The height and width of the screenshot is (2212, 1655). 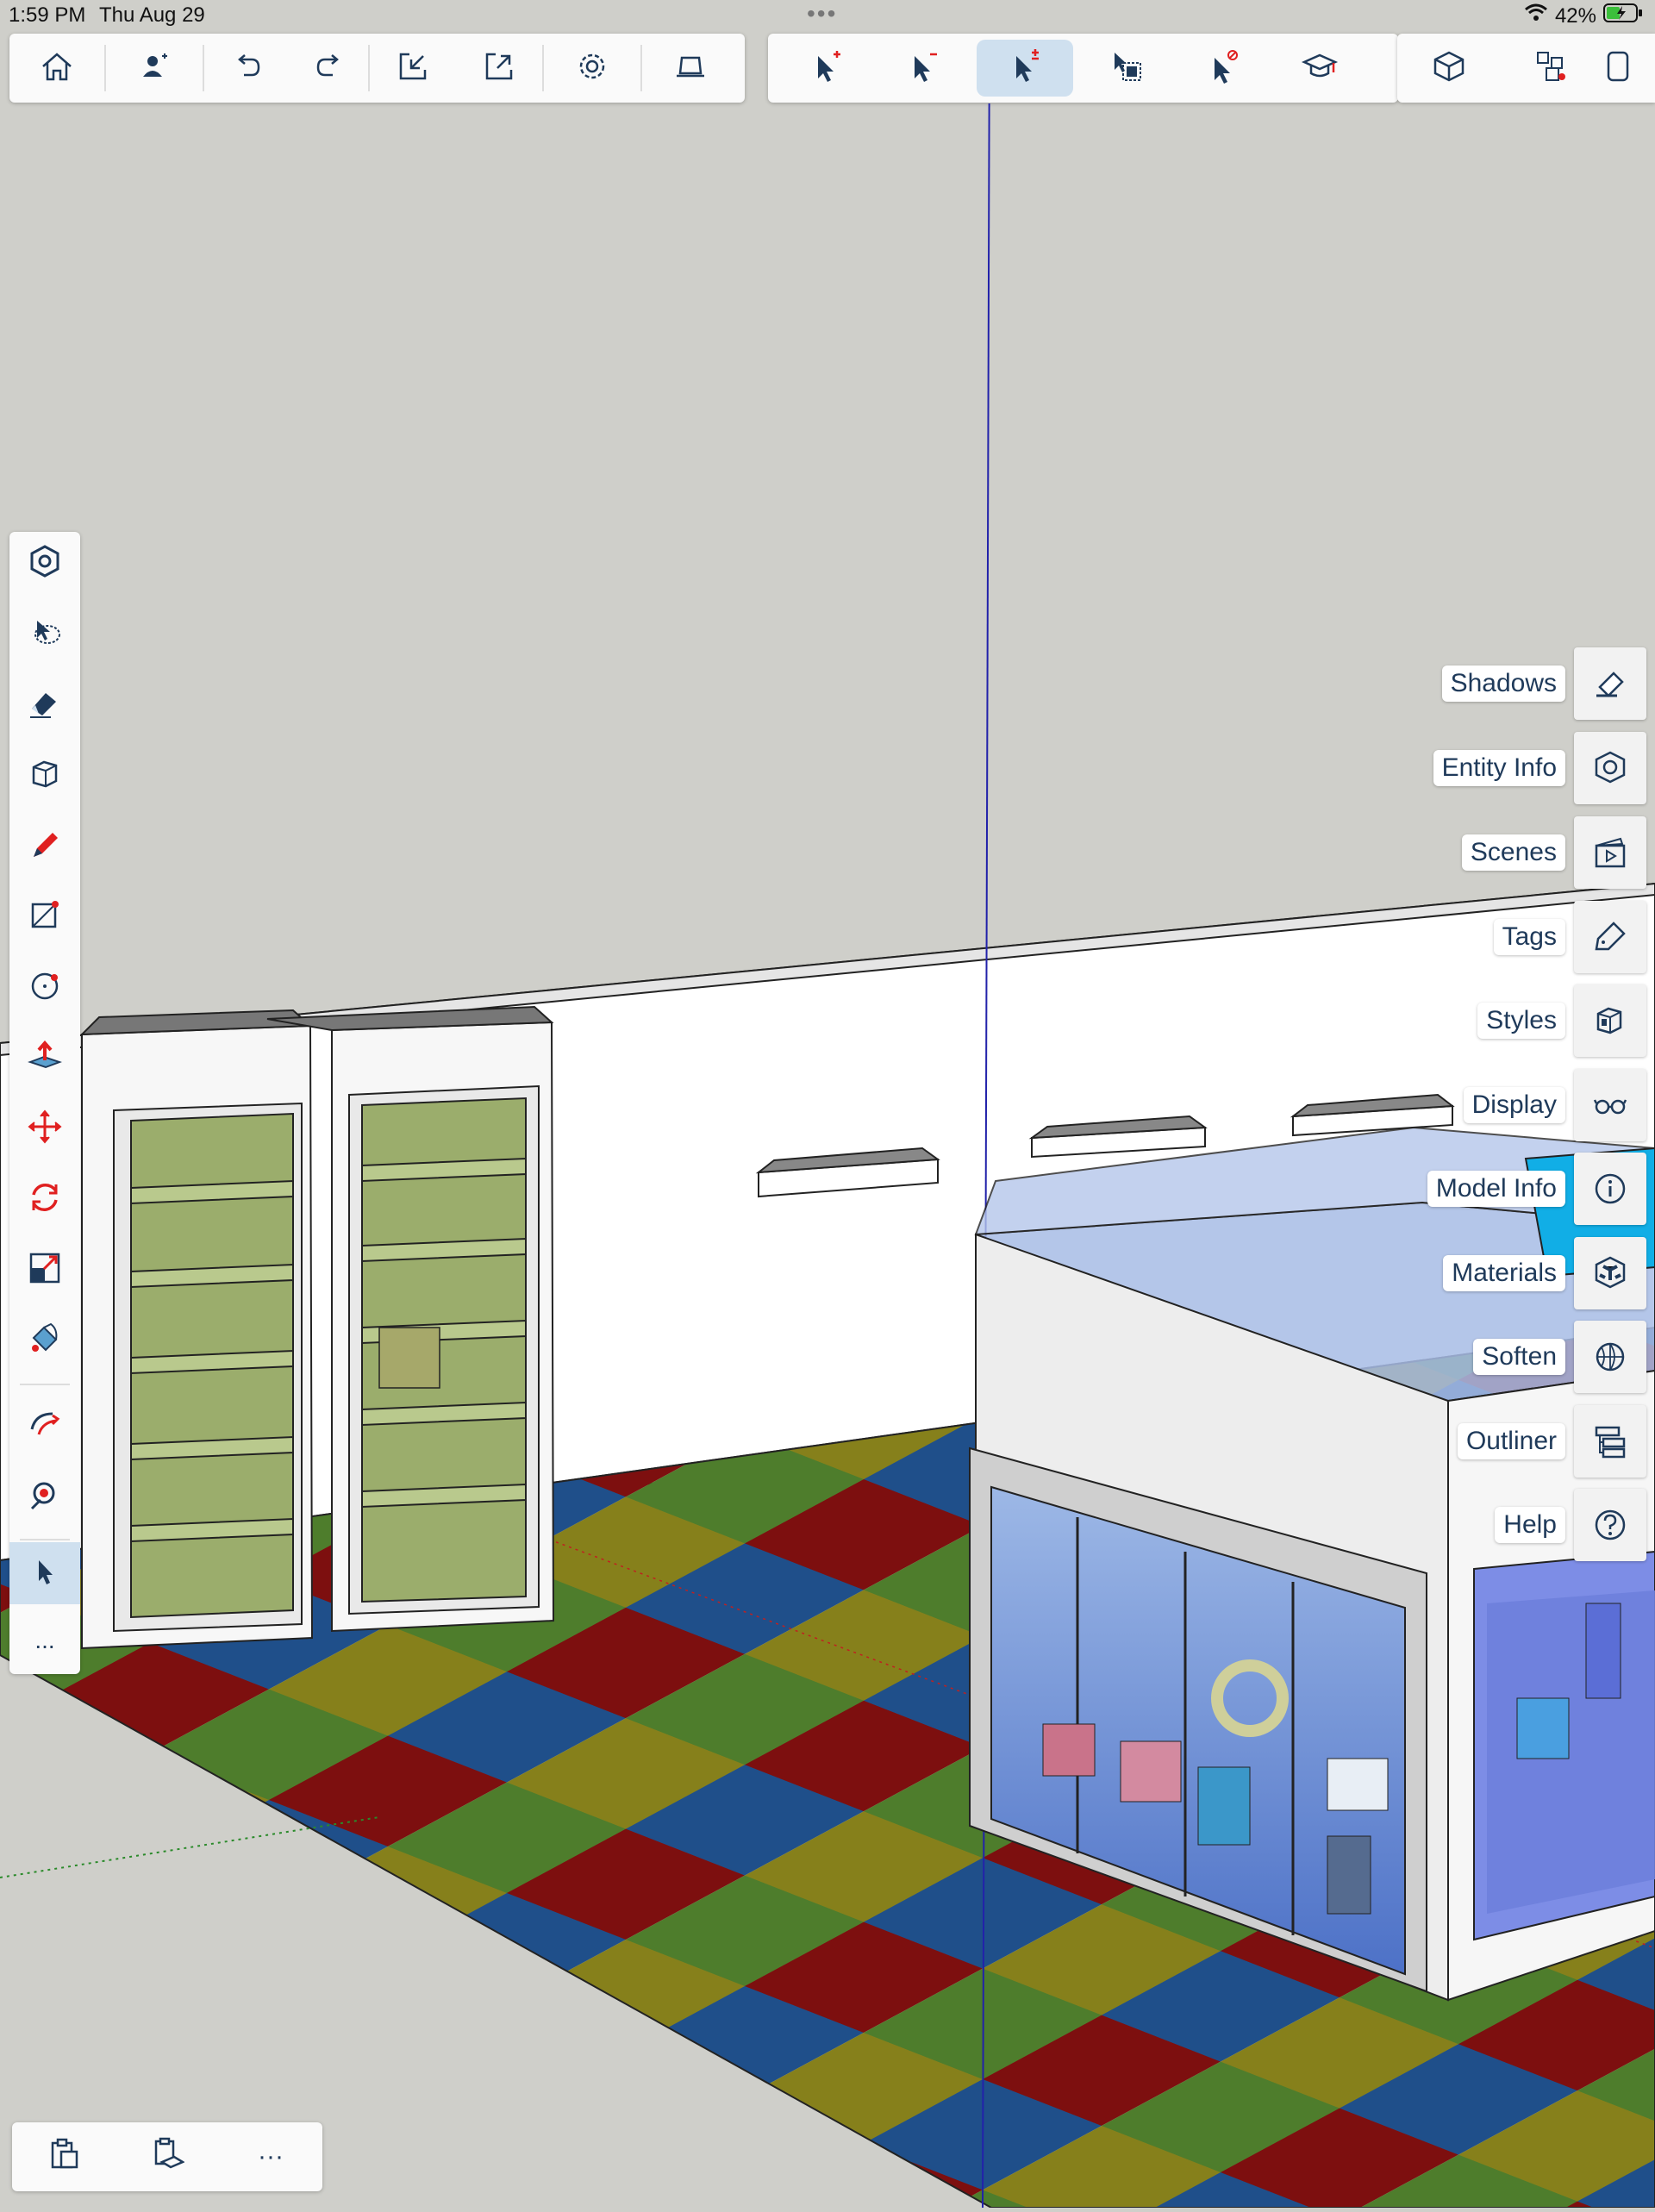 I want to click on tool-modifier-button, so click(x=44, y=563).